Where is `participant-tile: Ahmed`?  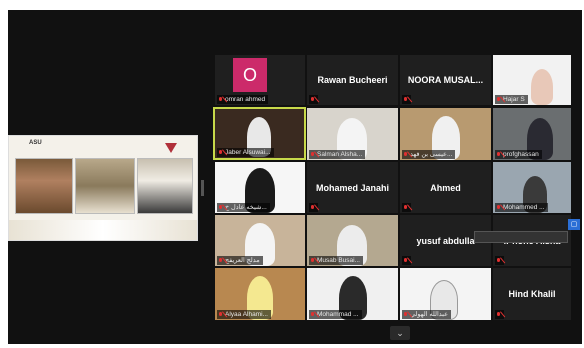 participant-tile: Ahmed is located at coordinates (445, 187).